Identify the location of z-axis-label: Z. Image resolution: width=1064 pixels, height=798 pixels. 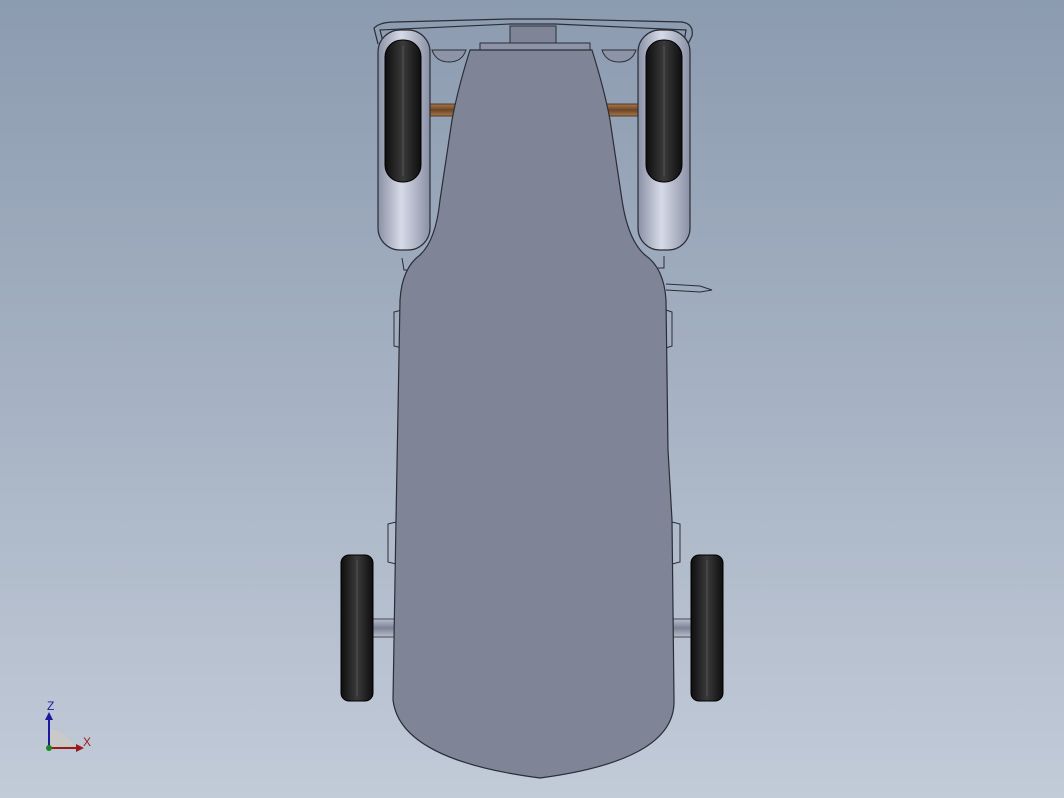
(51, 706).